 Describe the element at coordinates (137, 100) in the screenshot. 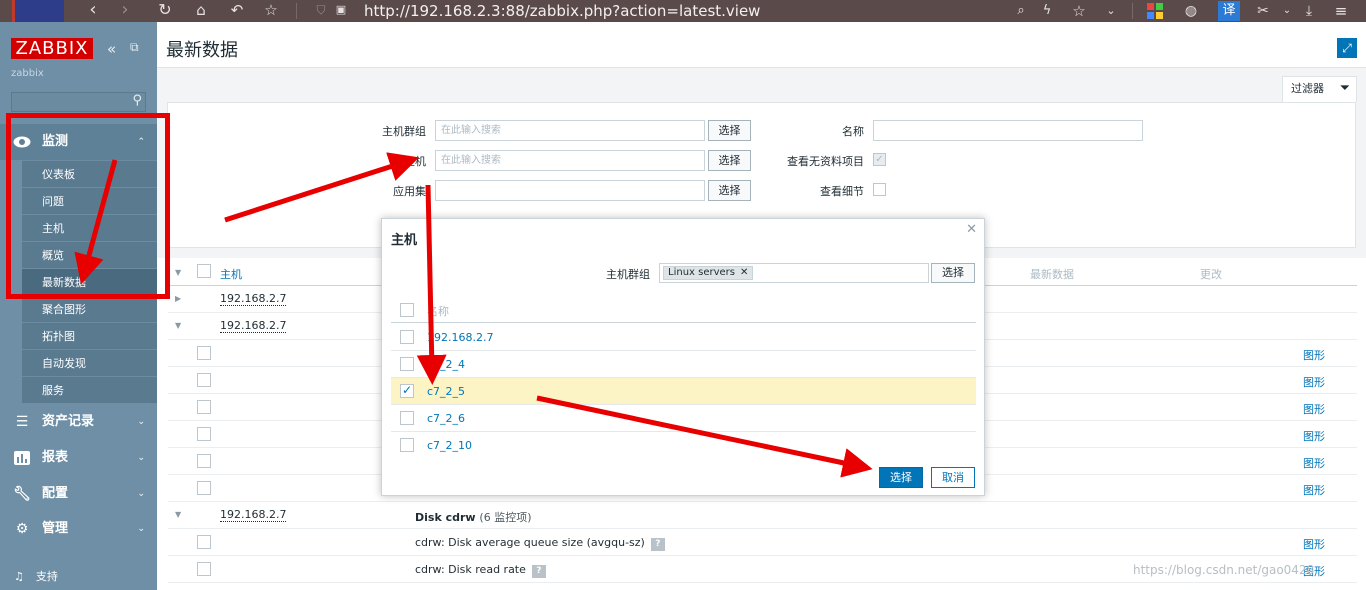

I see `search-icon: ⚲` at that location.